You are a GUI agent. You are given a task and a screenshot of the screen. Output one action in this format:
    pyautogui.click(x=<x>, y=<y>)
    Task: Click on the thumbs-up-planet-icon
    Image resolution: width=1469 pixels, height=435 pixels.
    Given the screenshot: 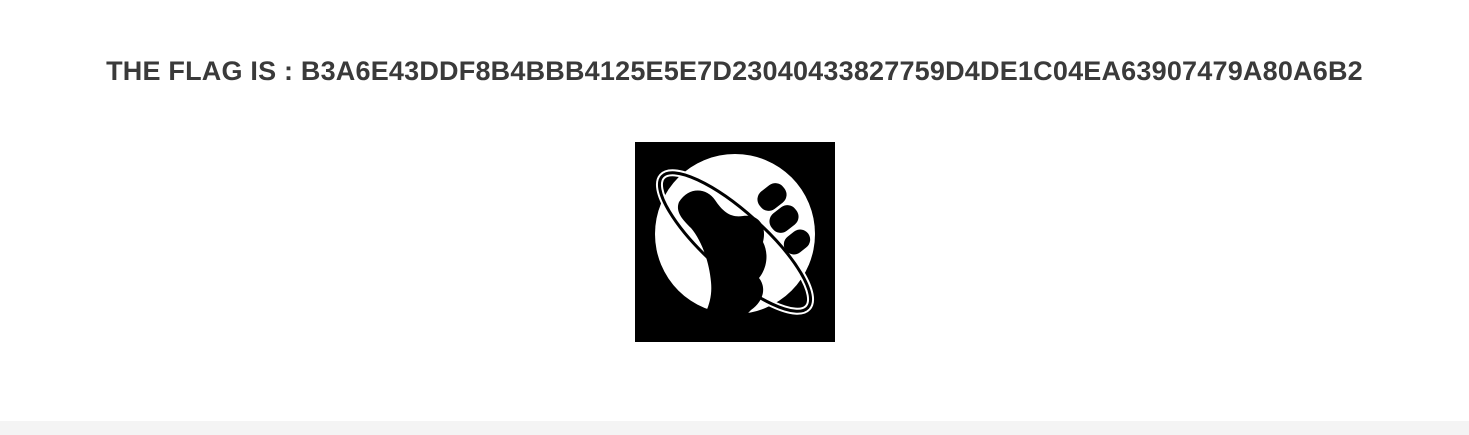 What is the action you would take?
    pyautogui.click(x=735, y=242)
    